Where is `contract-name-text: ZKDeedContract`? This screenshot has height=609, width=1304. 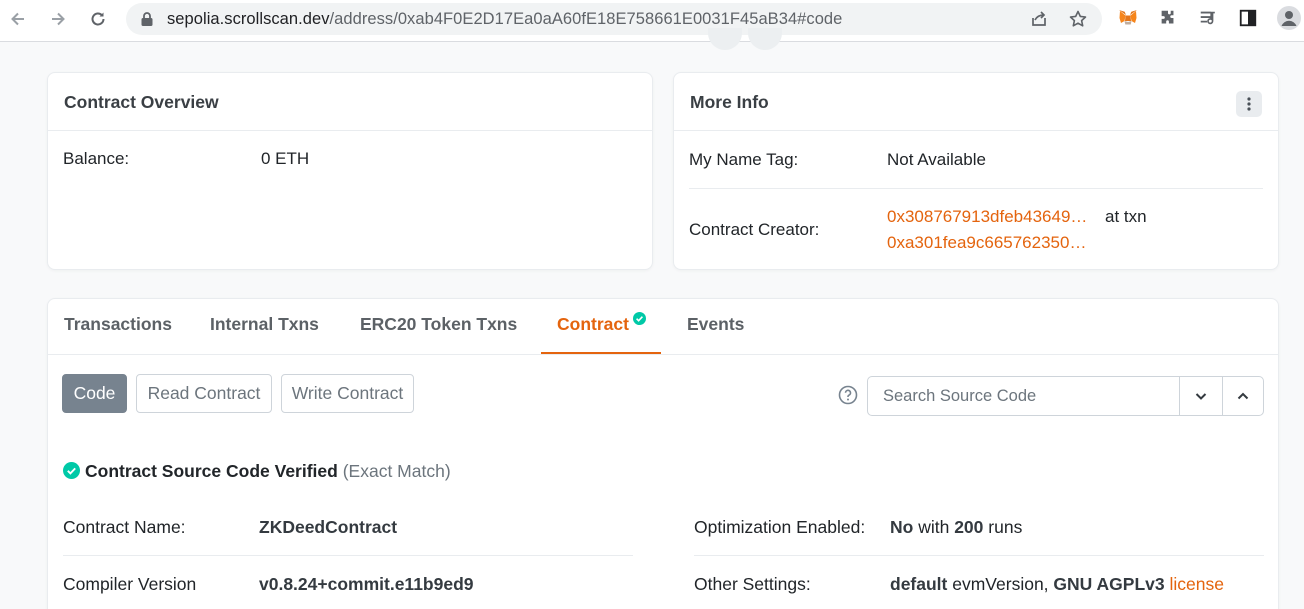
contract-name-text: ZKDeedContract is located at coordinates (328, 527).